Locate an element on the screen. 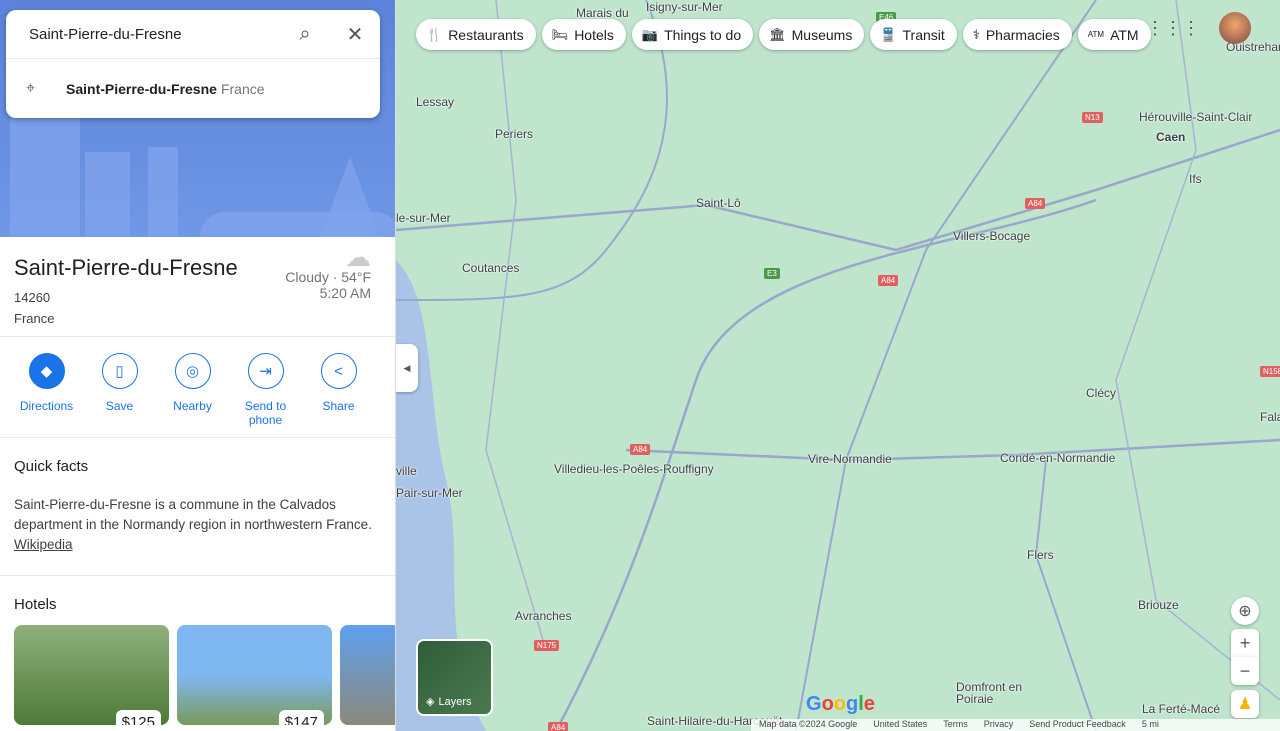 The image size is (1280, 731). wikipedia-link: Wikipedia is located at coordinates (43, 544).